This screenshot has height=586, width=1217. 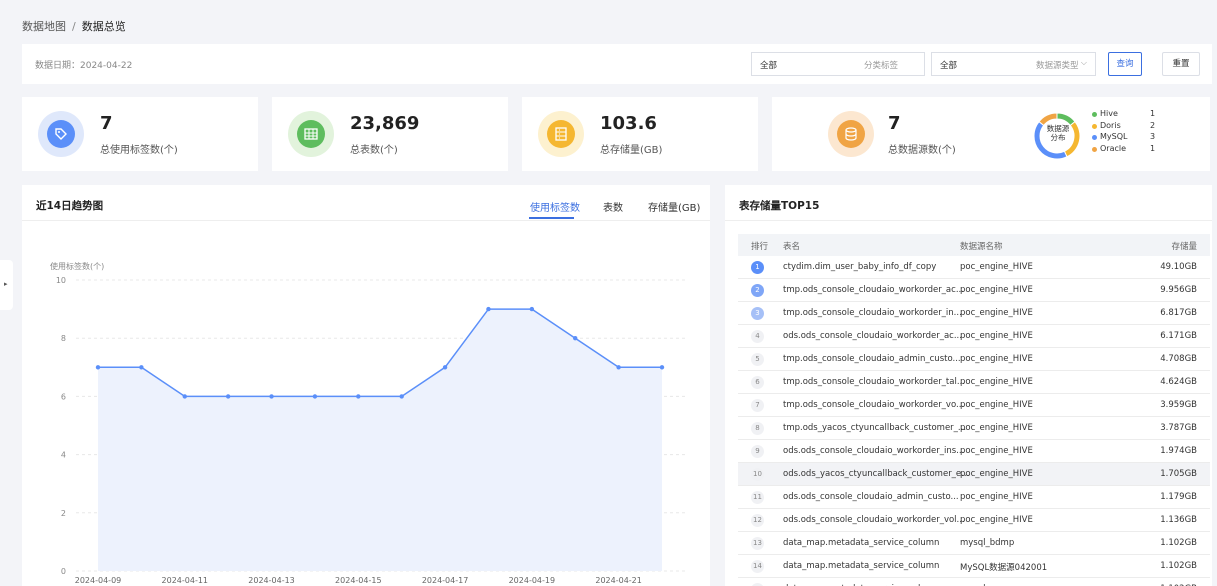 What do you see at coordinates (1178, 336) in the screenshot?
I see `storage-value: 6.171GB` at bounding box center [1178, 336].